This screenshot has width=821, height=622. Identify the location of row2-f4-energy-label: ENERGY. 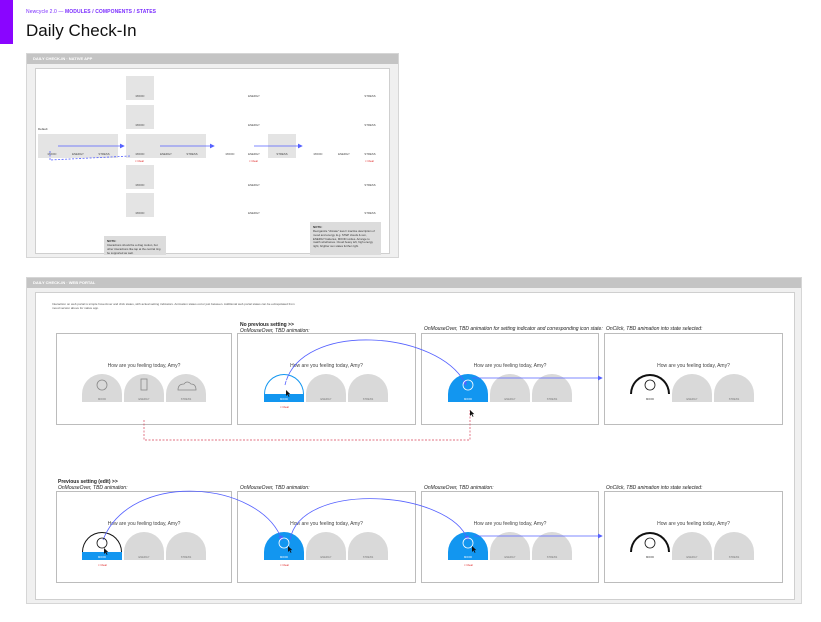
(692, 557).